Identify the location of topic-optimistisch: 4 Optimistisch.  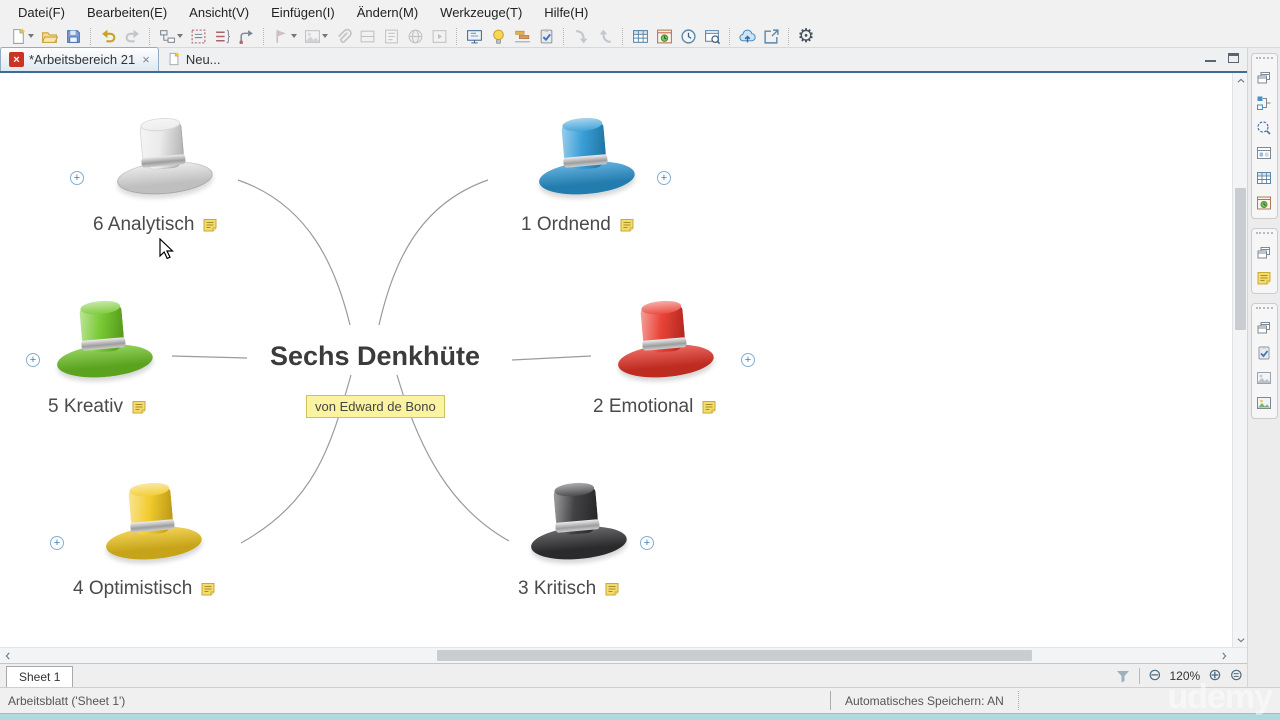
(144, 589).